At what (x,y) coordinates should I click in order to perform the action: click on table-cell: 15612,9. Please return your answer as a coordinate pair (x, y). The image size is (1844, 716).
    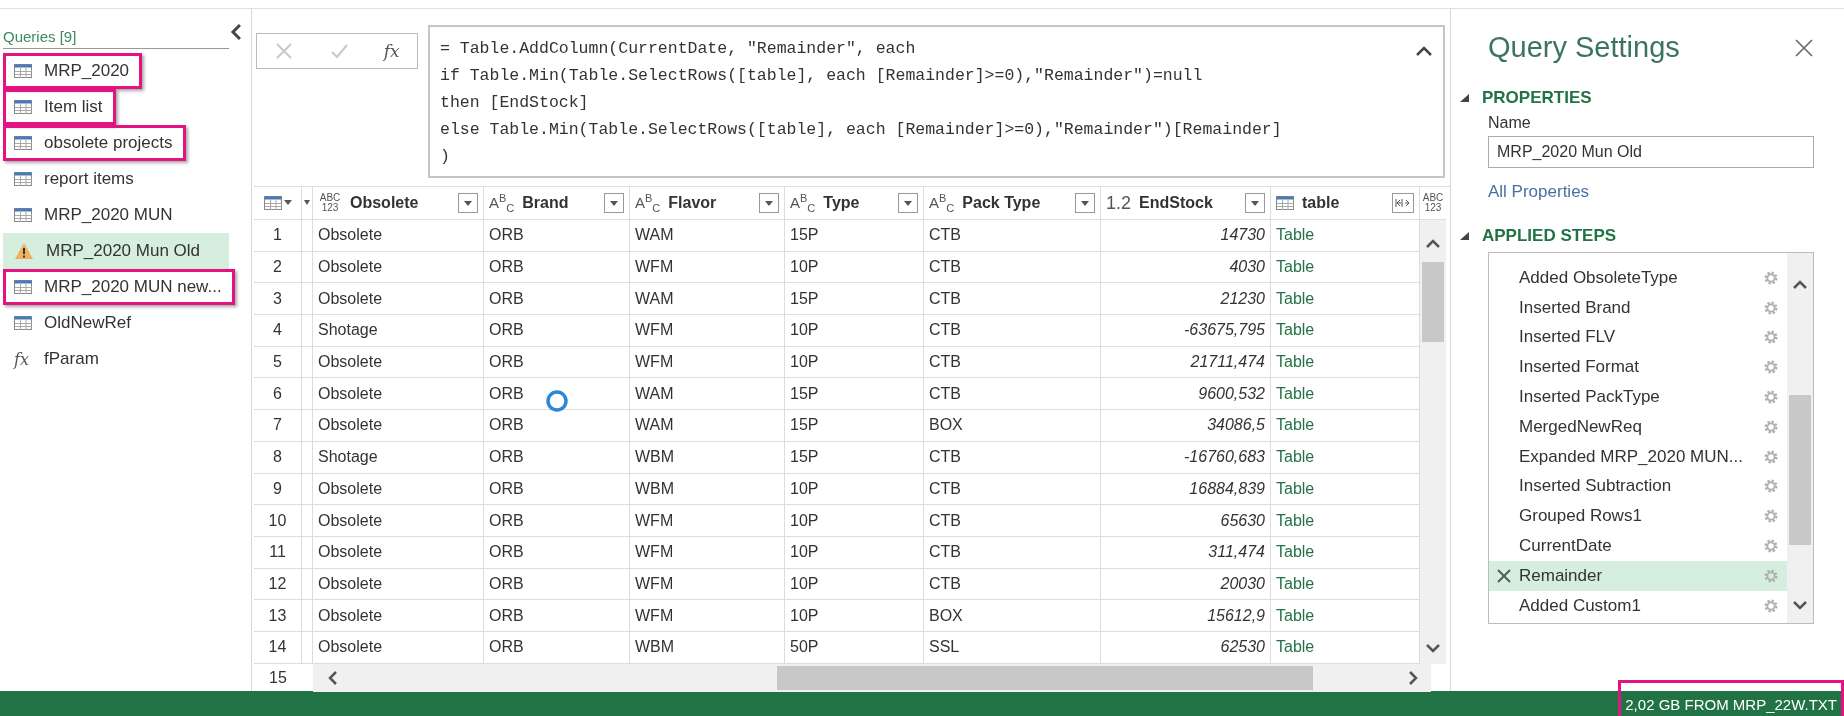
    Looking at the image, I should click on (1186, 616).